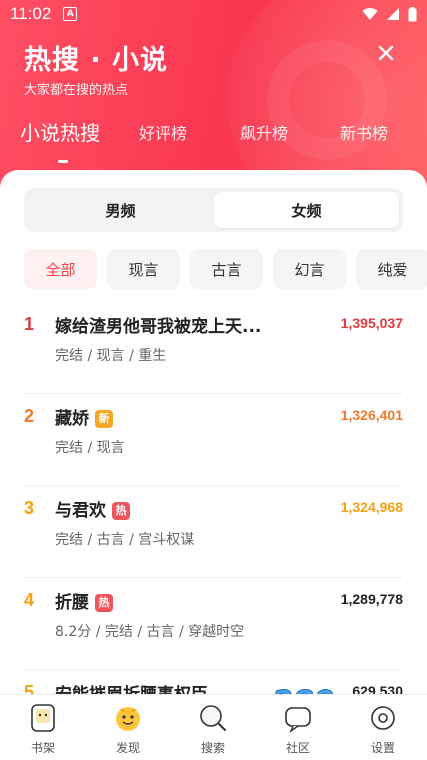  What do you see at coordinates (92, 508) in the screenshot?
I see `book-title: 与君欢热` at bounding box center [92, 508].